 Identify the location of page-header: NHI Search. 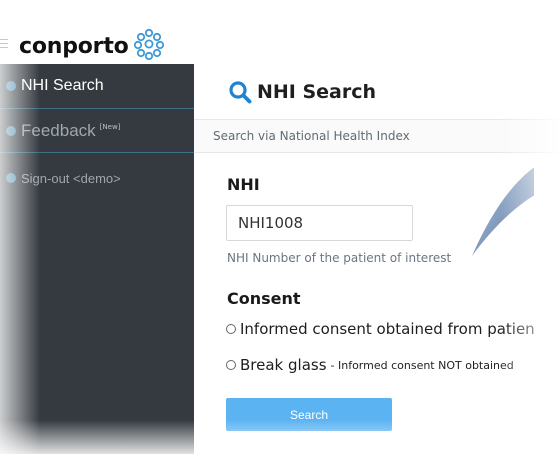
(375, 92).